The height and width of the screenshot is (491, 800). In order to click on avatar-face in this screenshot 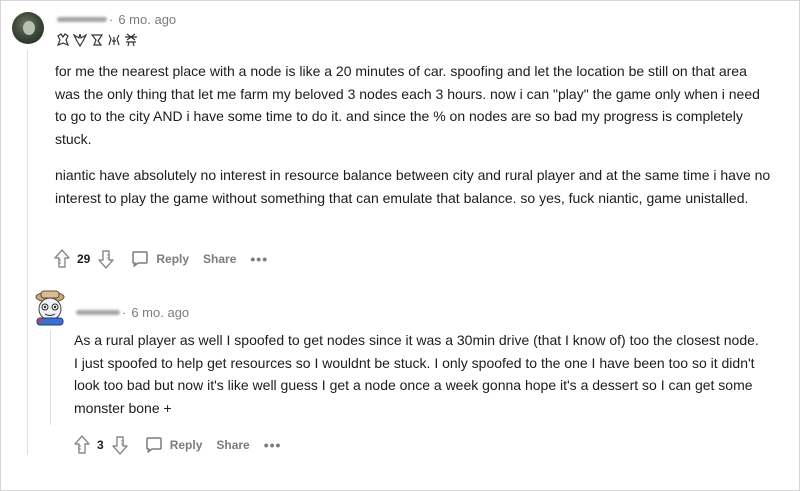, I will do `click(29, 28)`.